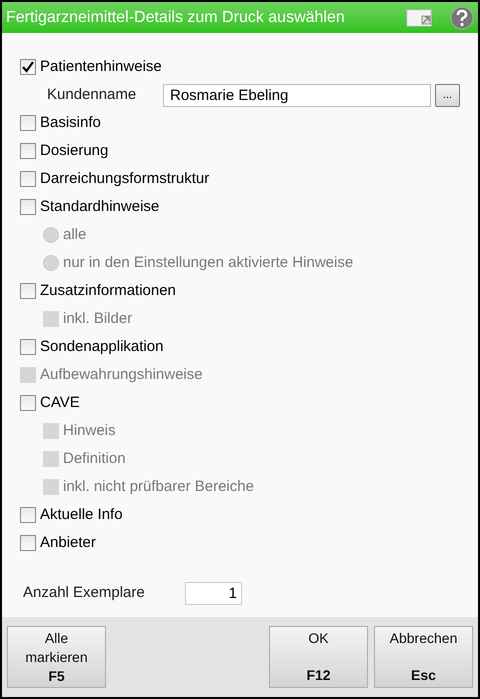 The height and width of the screenshot is (699, 480). What do you see at coordinates (70, 122) in the screenshot?
I see `checkbox-label: Basisinfo` at bounding box center [70, 122].